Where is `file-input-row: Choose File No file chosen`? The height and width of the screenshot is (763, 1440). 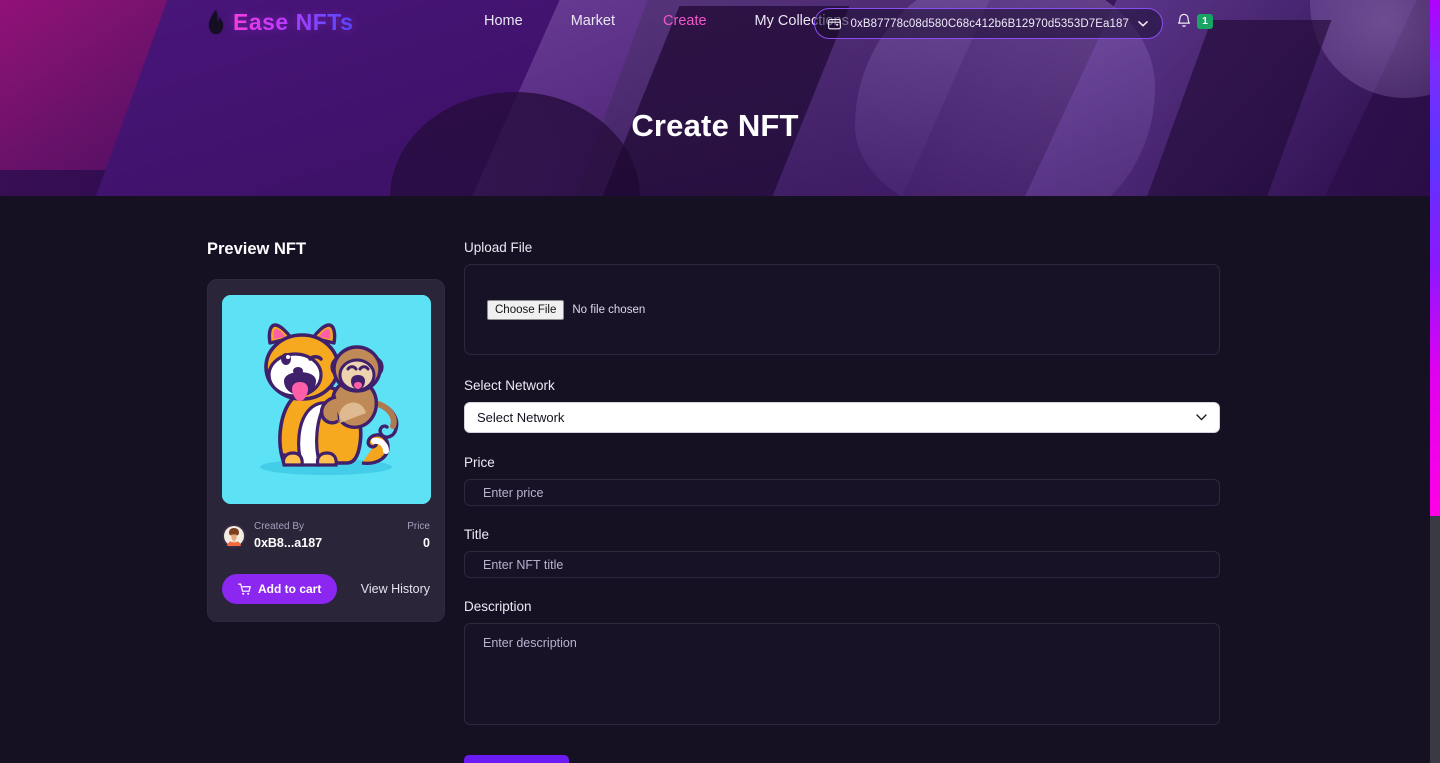 file-input-row: Choose File No file chosen is located at coordinates (566, 309).